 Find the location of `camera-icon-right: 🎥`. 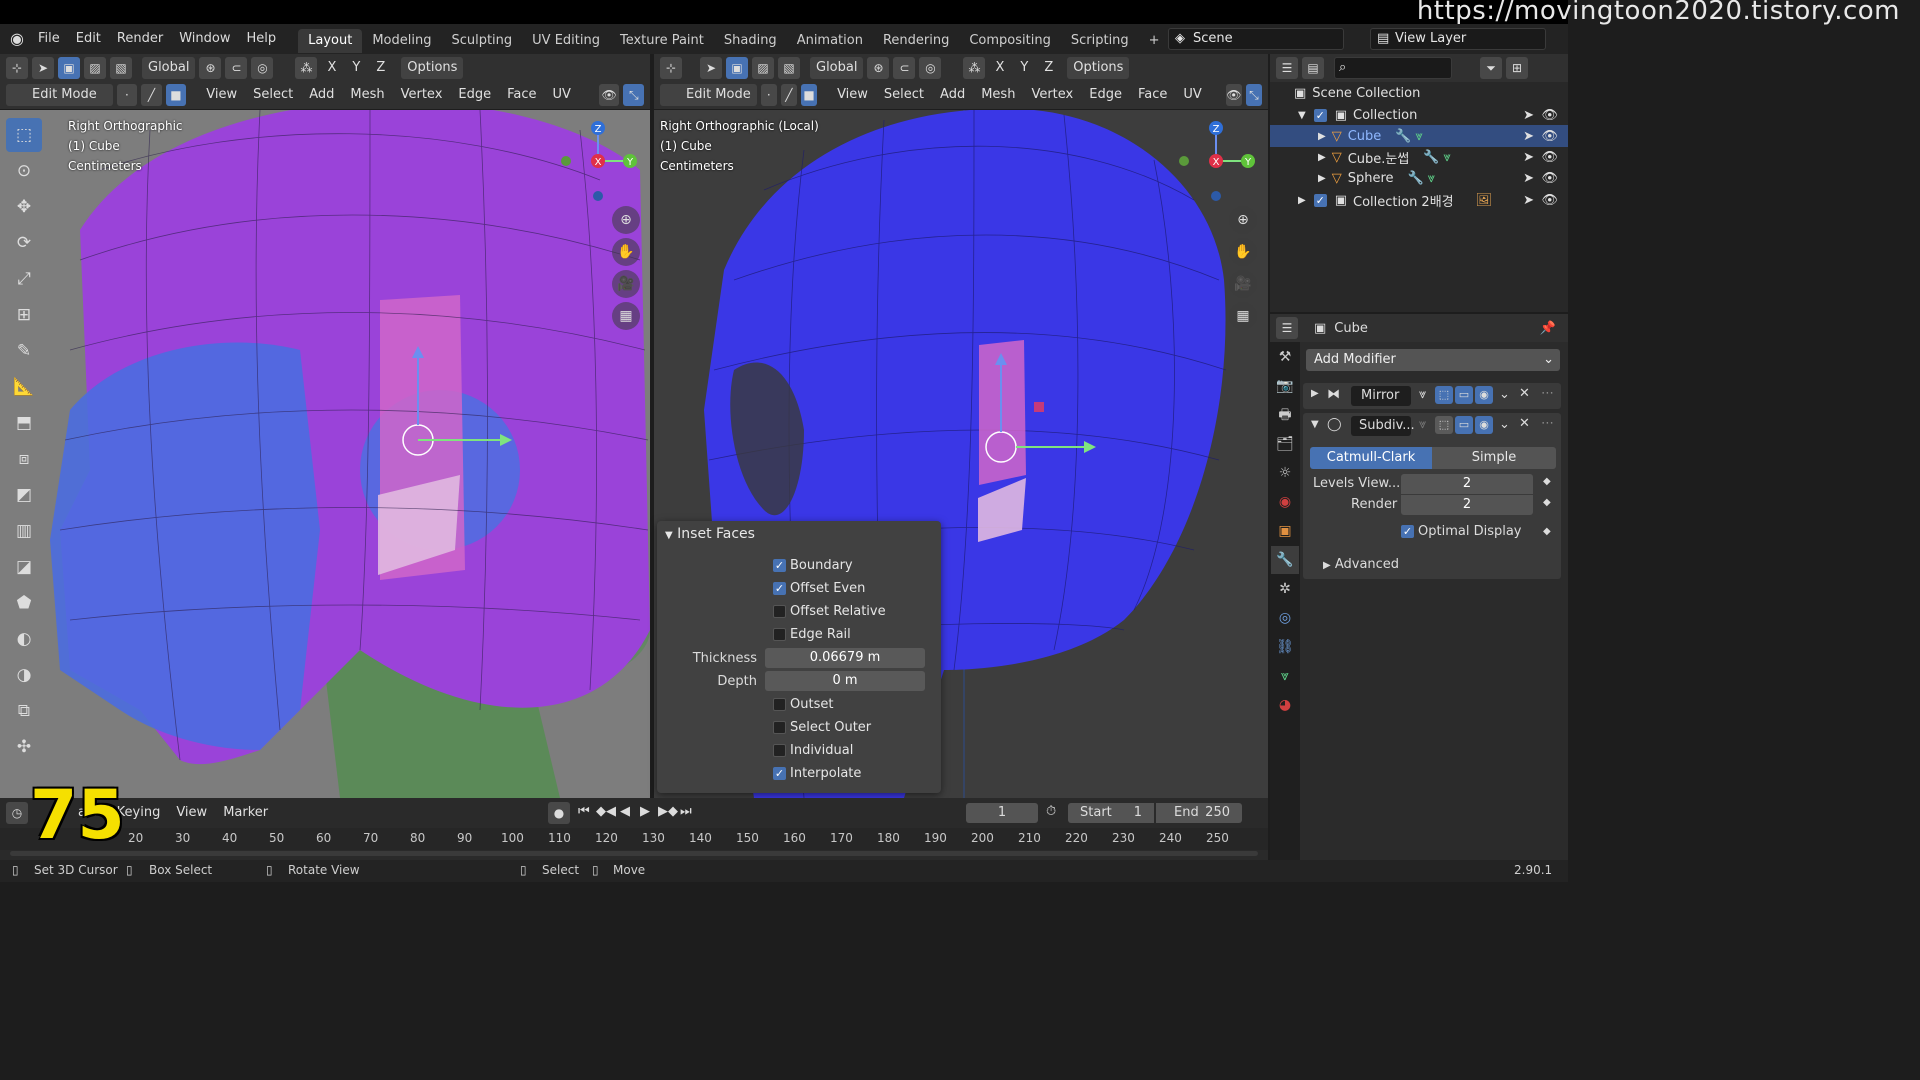

camera-icon-right: 🎥 is located at coordinates (1243, 284).